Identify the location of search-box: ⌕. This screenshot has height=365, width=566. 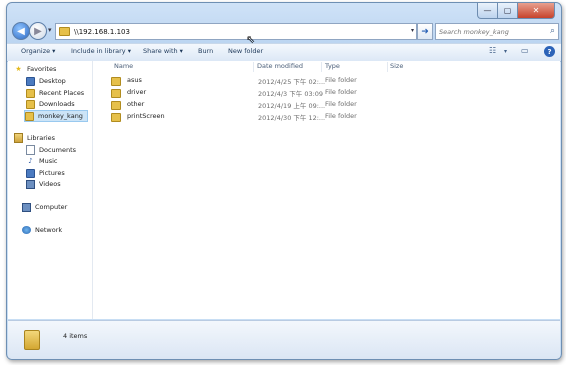
(497, 31).